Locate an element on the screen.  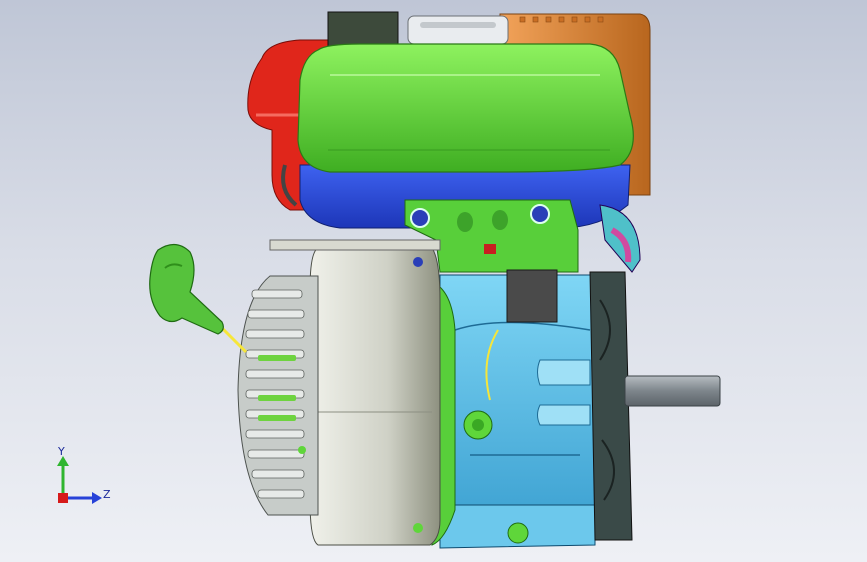
z-axis-arrowhead is located at coordinates (97, 498).